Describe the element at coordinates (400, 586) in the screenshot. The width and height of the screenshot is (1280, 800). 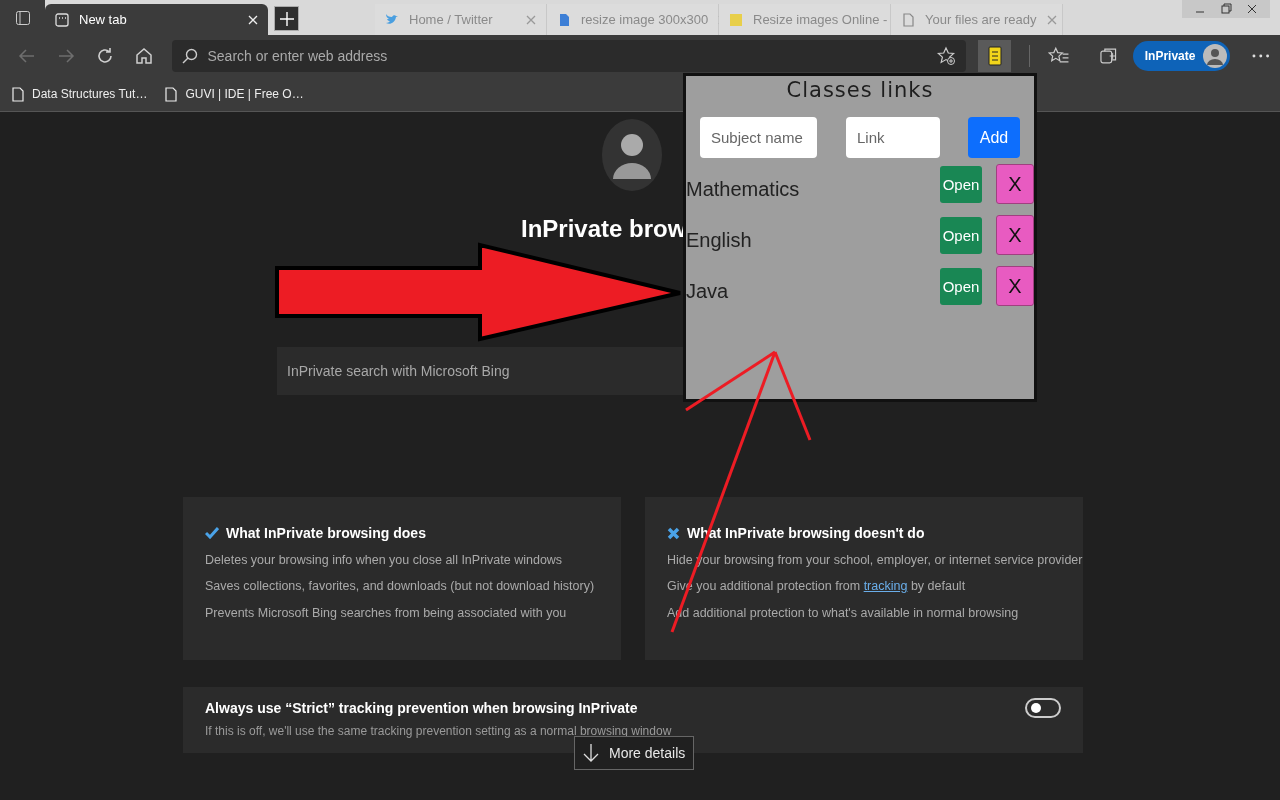
I see `card-item-text: Saves collections, favorites, and downloads (but not download history)` at that location.